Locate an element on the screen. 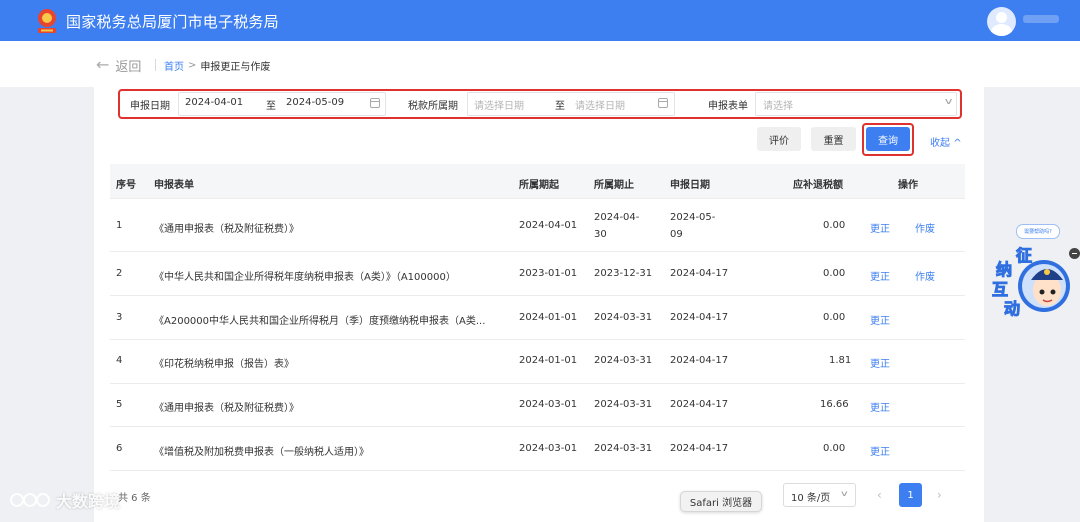  collapse-label: 收起 is located at coordinates (940, 143).